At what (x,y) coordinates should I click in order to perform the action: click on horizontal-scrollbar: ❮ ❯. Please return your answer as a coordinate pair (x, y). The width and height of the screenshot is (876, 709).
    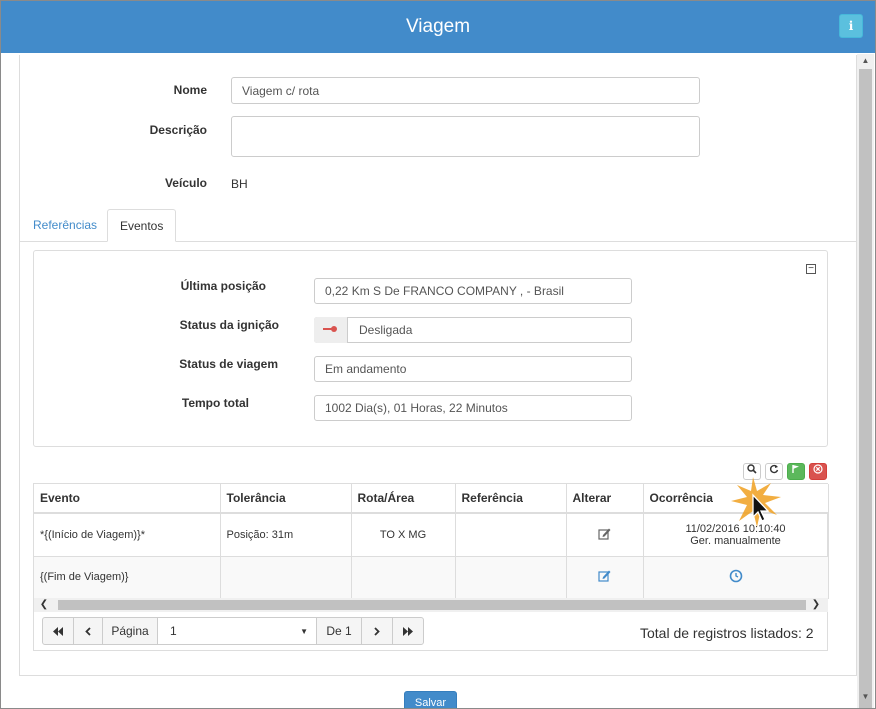
    Looking at the image, I should click on (431, 605).